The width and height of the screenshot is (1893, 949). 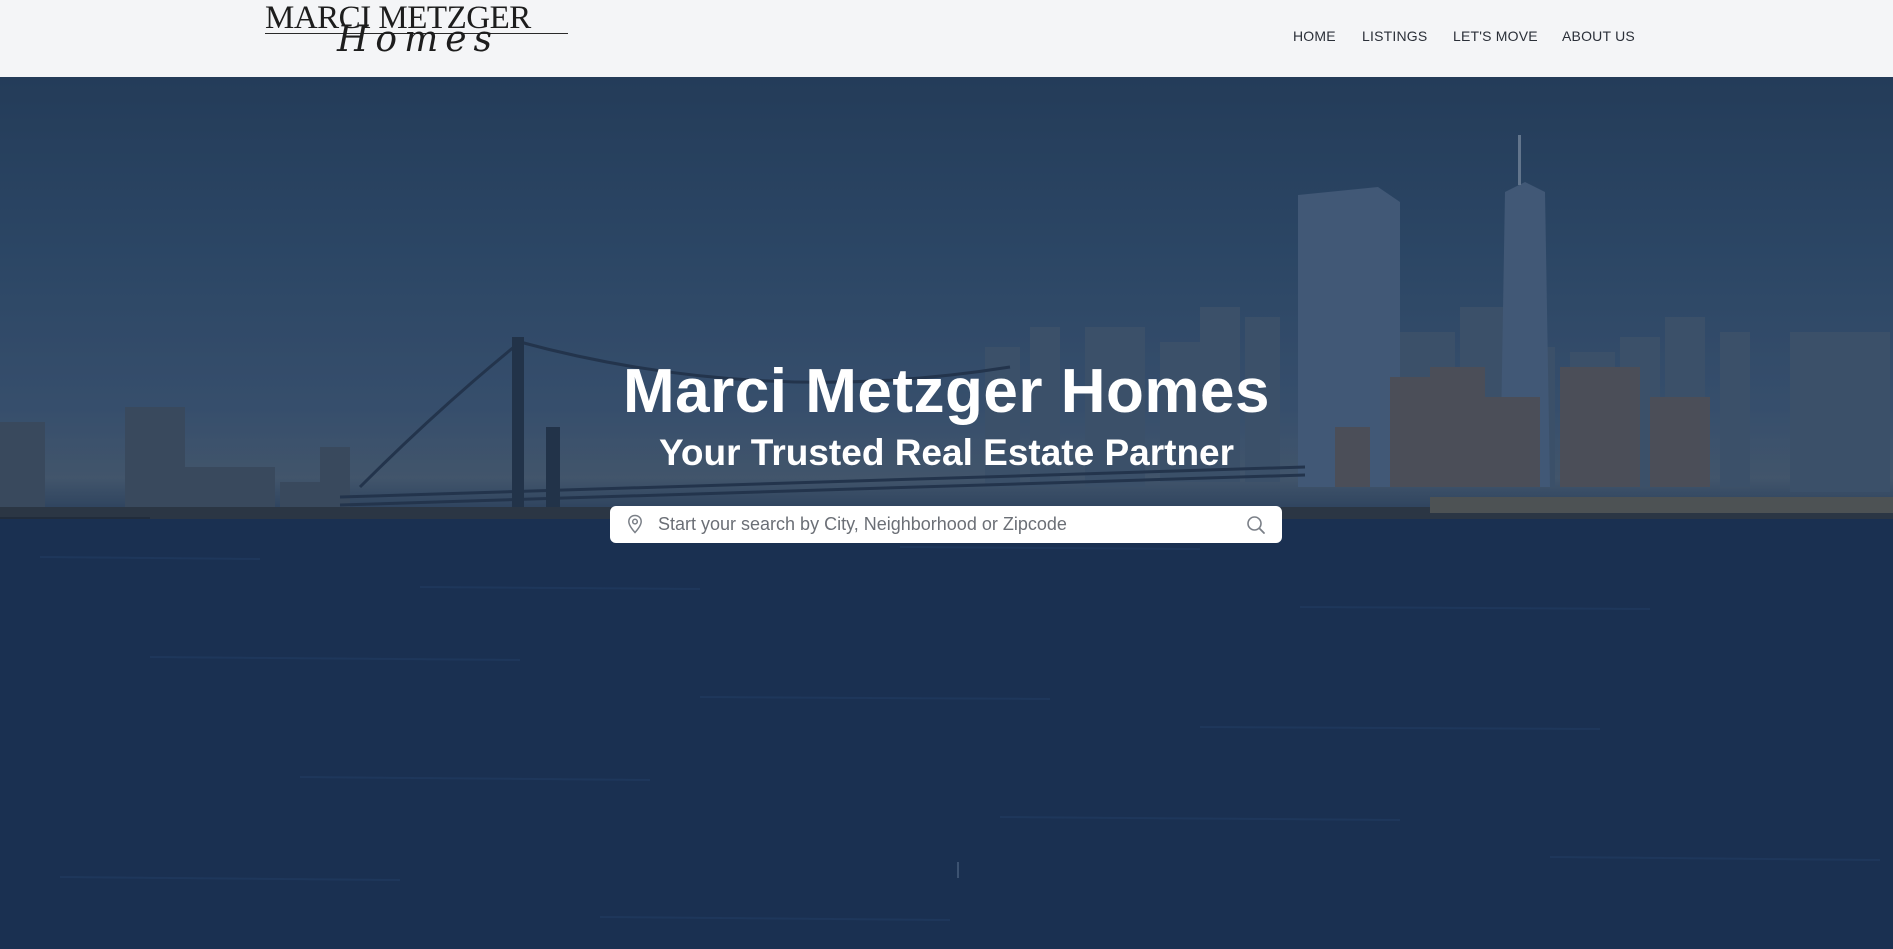 What do you see at coordinates (418, 39) in the screenshot?
I see `logo-script-text: Homes` at bounding box center [418, 39].